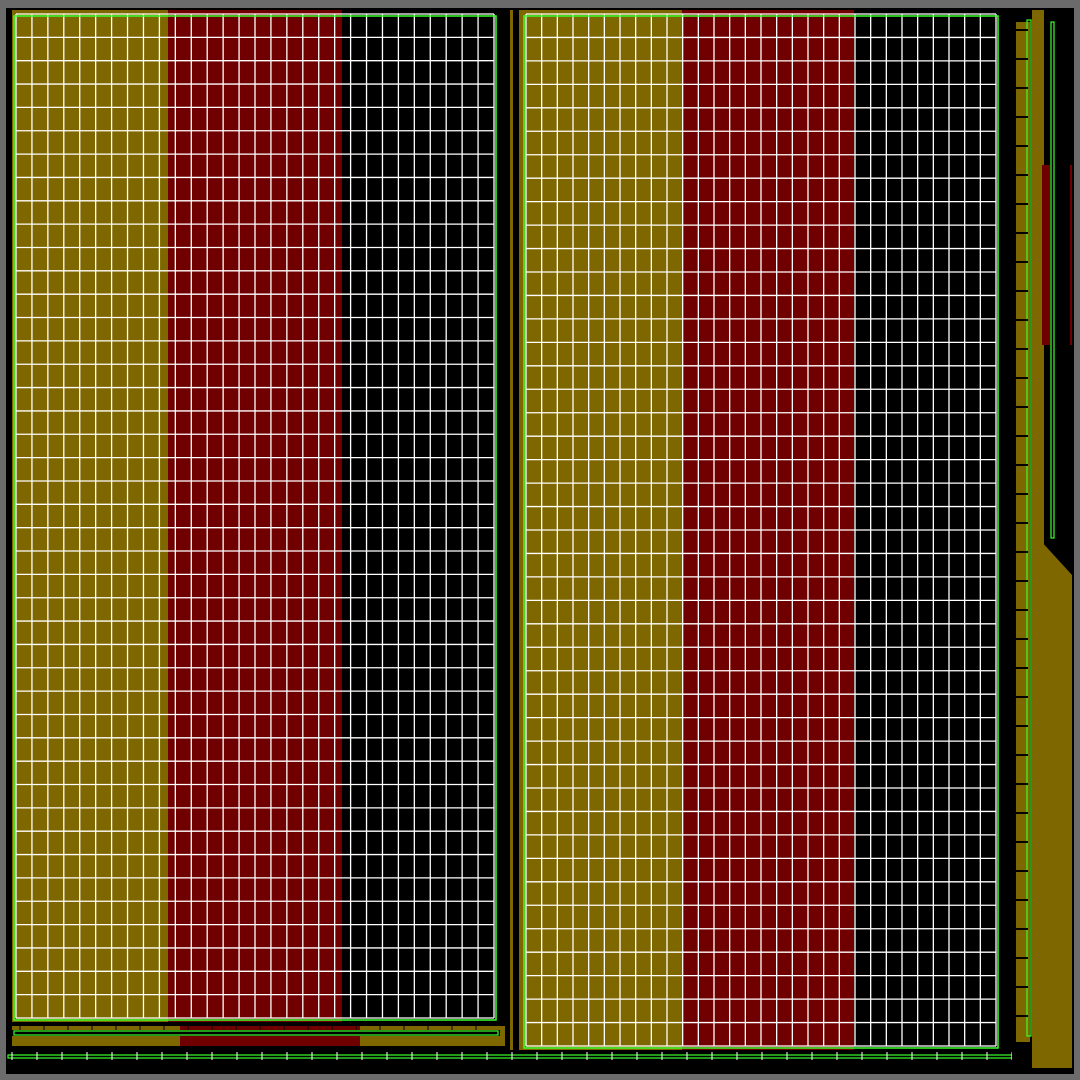  Describe the element at coordinates (1056, 804) in the screenshot. I see `side-strip-tail` at that location.